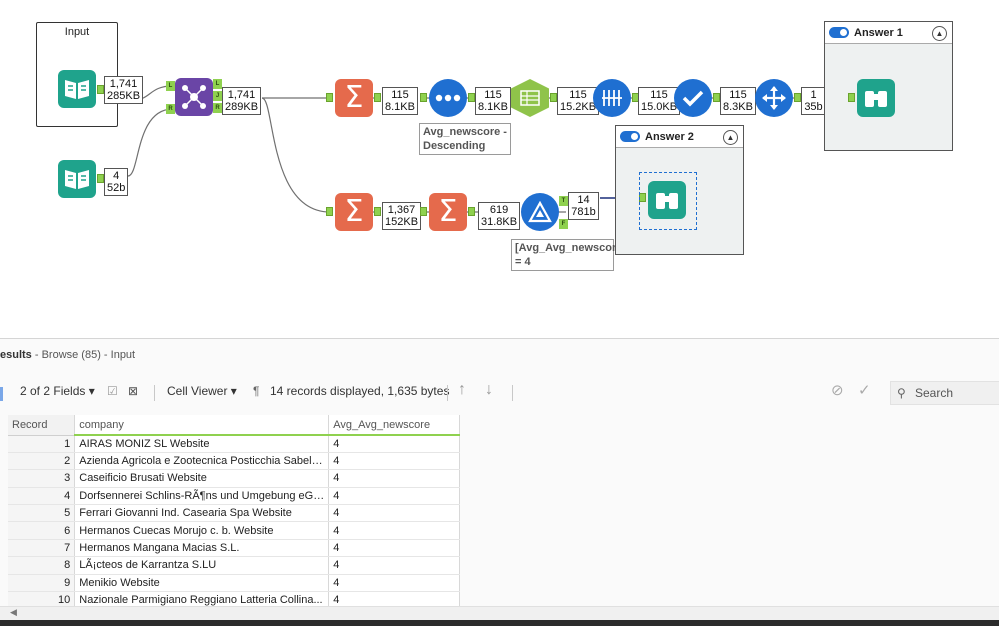  What do you see at coordinates (630, 136) in the screenshot?
I see `answer2-toggle` at bounding box center [630, 136].